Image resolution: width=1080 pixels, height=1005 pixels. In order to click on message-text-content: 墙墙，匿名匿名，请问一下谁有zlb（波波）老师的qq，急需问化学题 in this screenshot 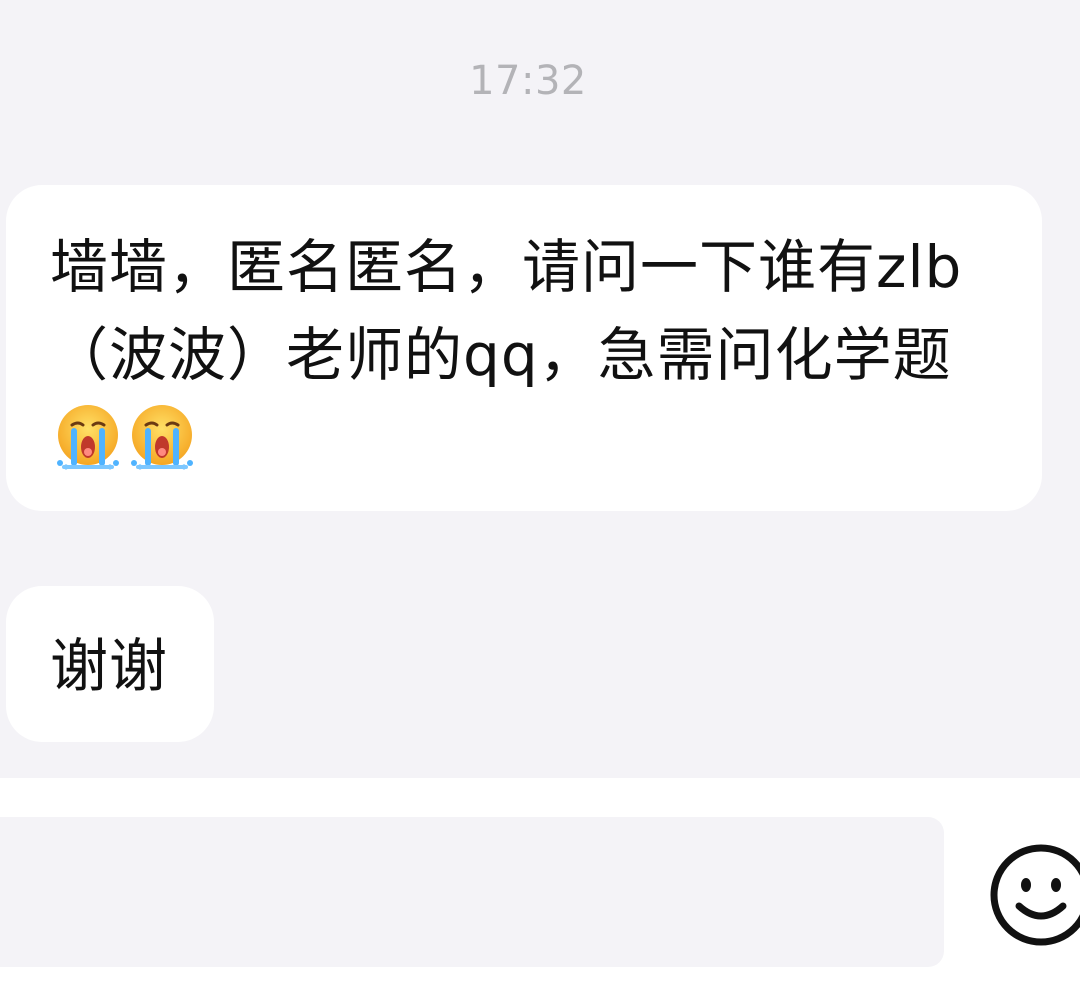, I will do `click(506, 311)`.